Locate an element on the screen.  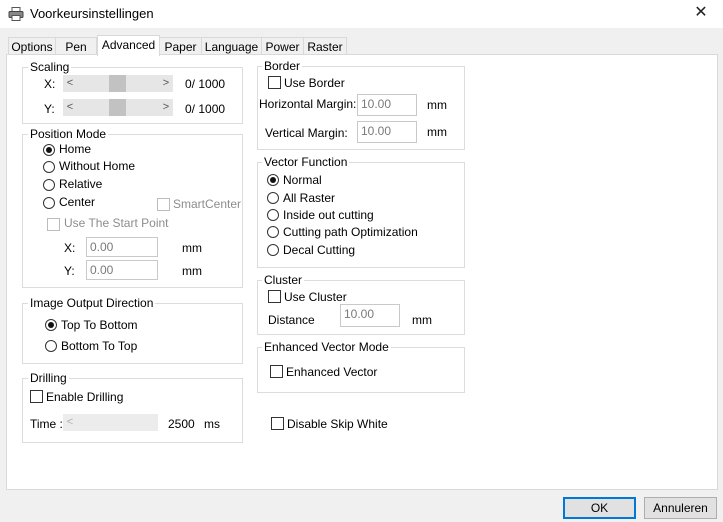
smartcenter-checkbox is located at coordinates (163, 204).